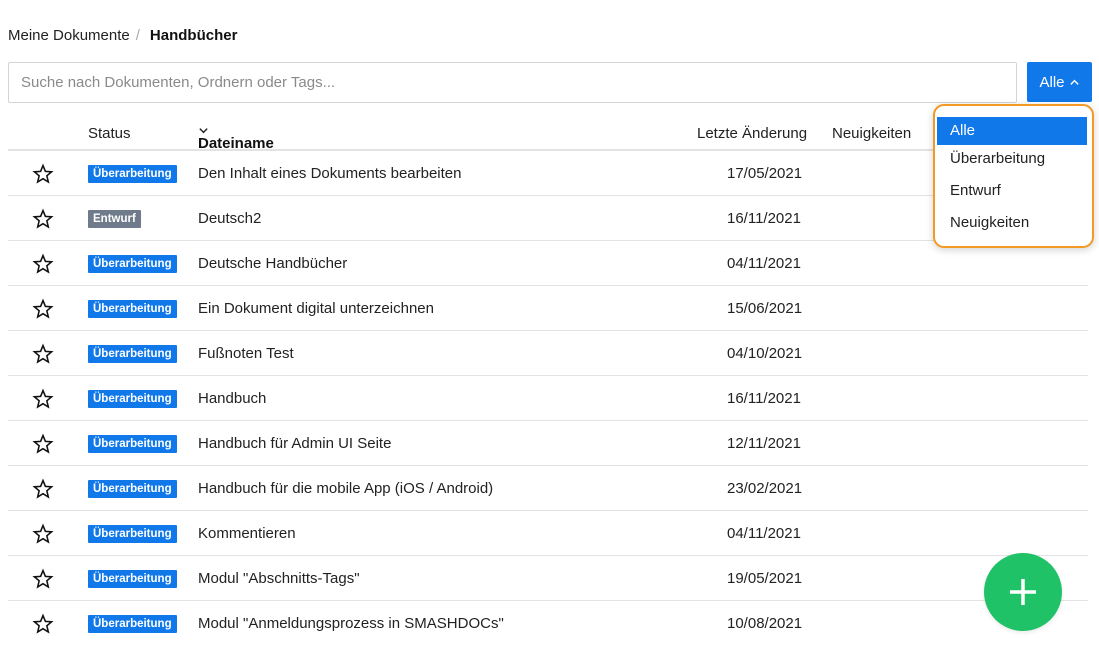 The width and height of the screenshot is (1099, 645). What do you see at coordinates (236, 143) in the screenshot?
I see `column-header-name-label: Dateiname` at bounding box center [236, 143].